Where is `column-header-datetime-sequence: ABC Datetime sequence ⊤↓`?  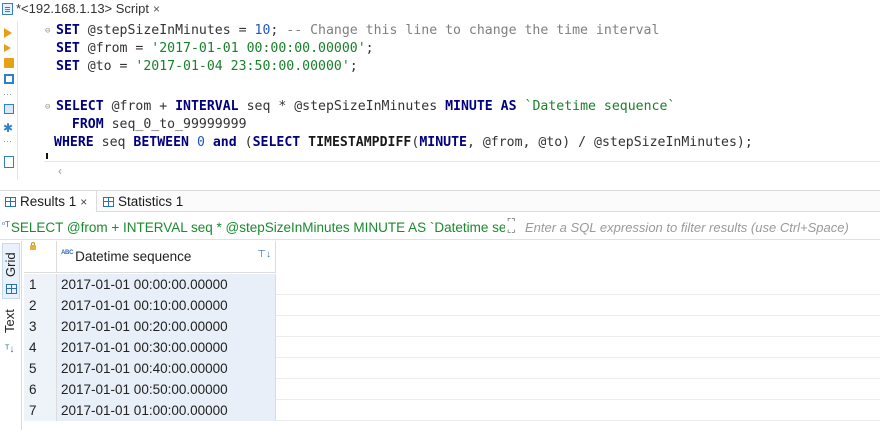
column-header-datetime-sequence: ABC Datetime sequence ⊤↓ is located at coordinates (166, 257).